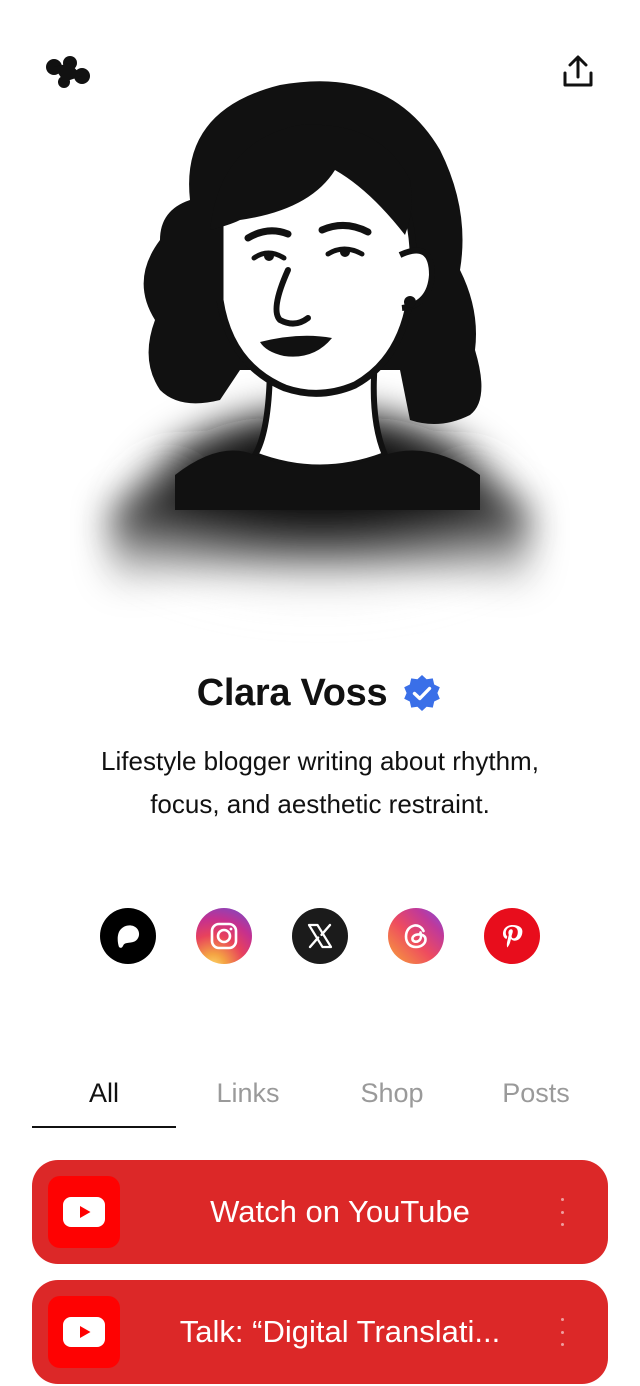 This screenshot has height=1386, width=640. I want to click on tab-all: All, so click(104, 1093).